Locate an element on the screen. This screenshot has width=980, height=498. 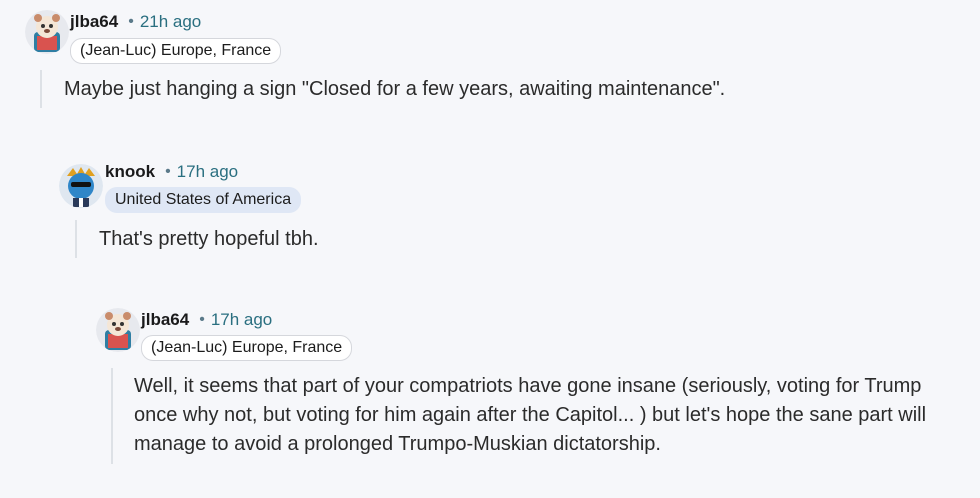
comment-header: knook • 17h ago is located at coordinates (171, 172).